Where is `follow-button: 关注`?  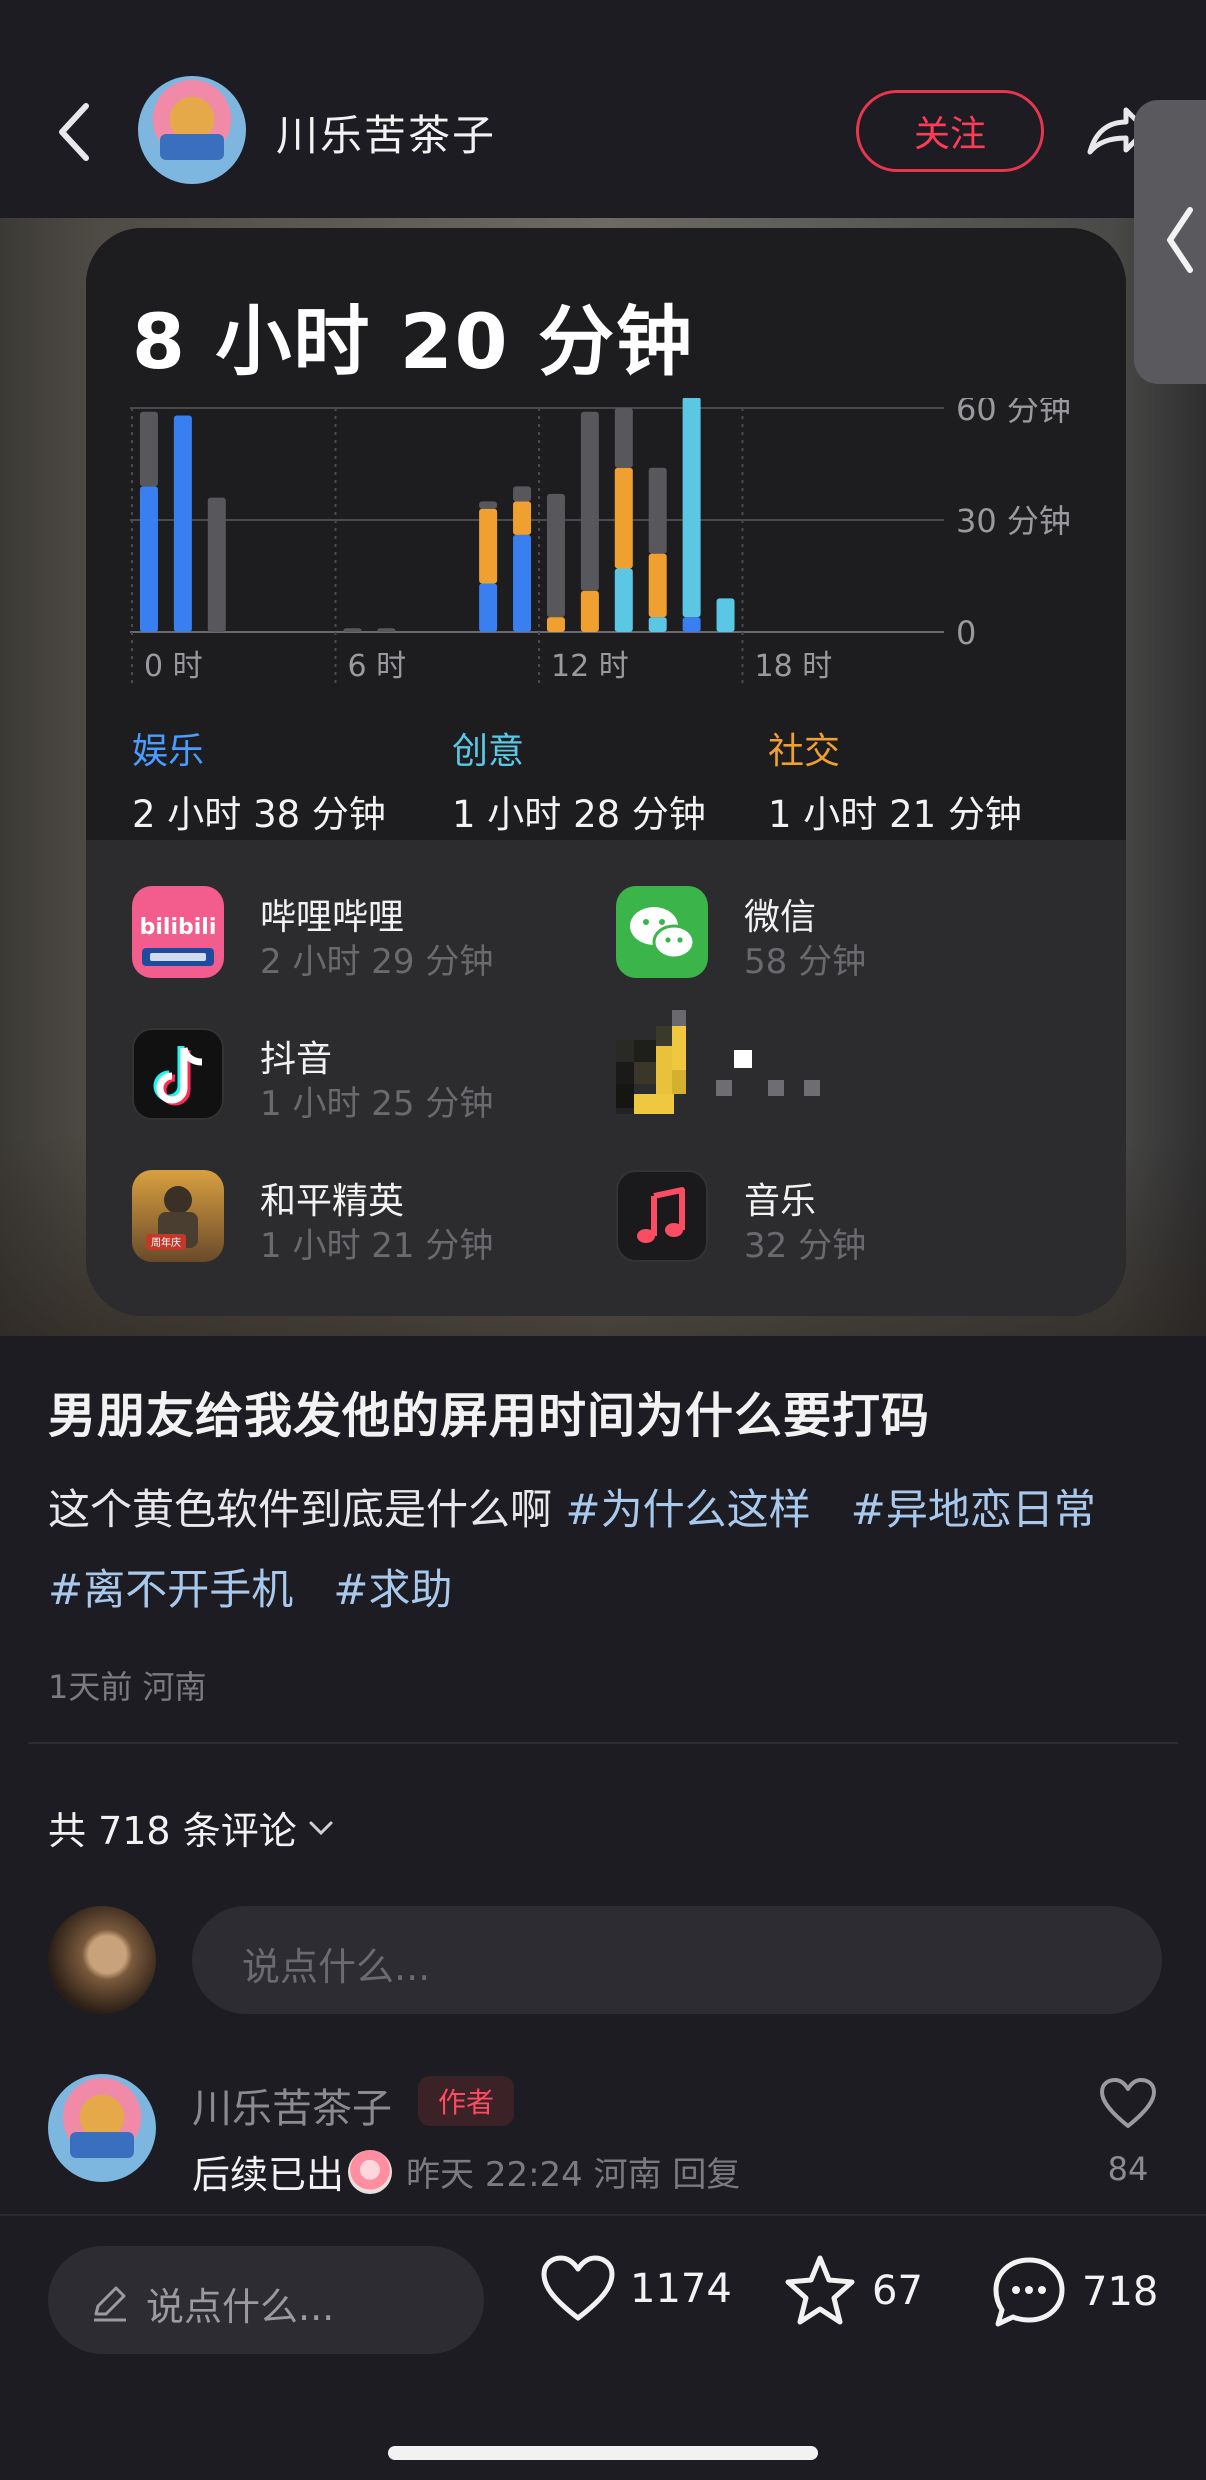 follow-button: 关注 is located at coordinates (950, 131).